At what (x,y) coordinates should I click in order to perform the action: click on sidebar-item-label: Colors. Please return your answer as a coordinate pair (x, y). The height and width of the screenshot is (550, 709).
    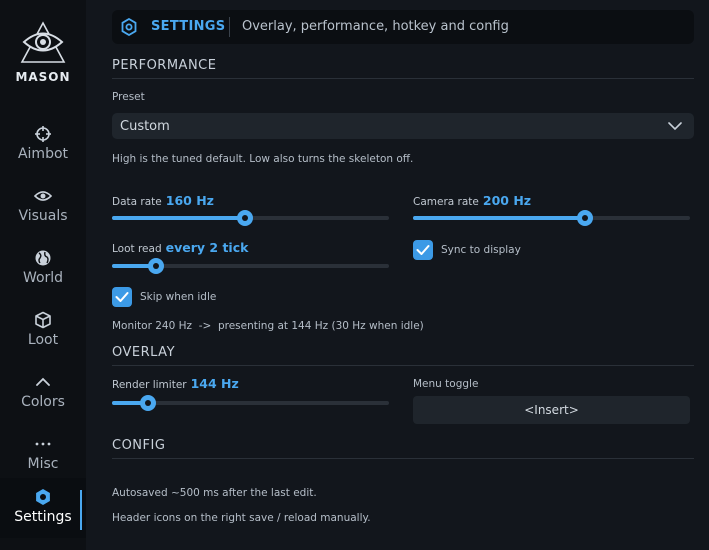
    Looking at the image, I should click on (43, 402).